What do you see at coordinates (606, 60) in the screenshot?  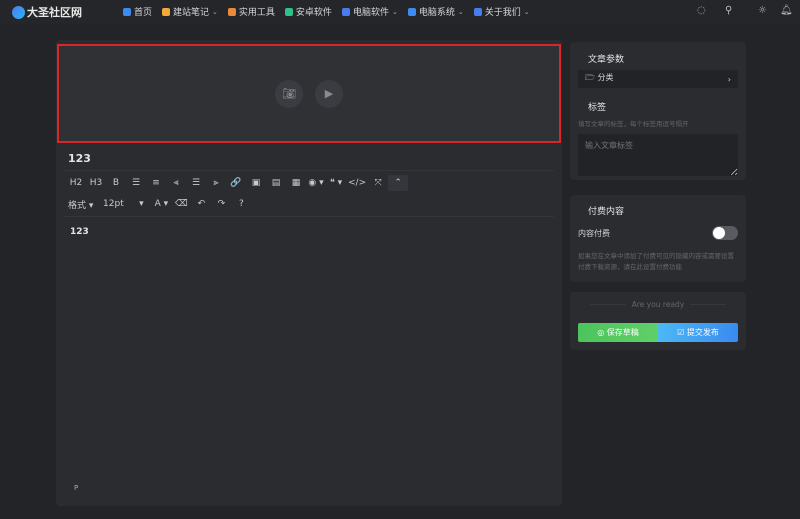 I see `params-title: 文章参数` at bounding box center [606, 60].